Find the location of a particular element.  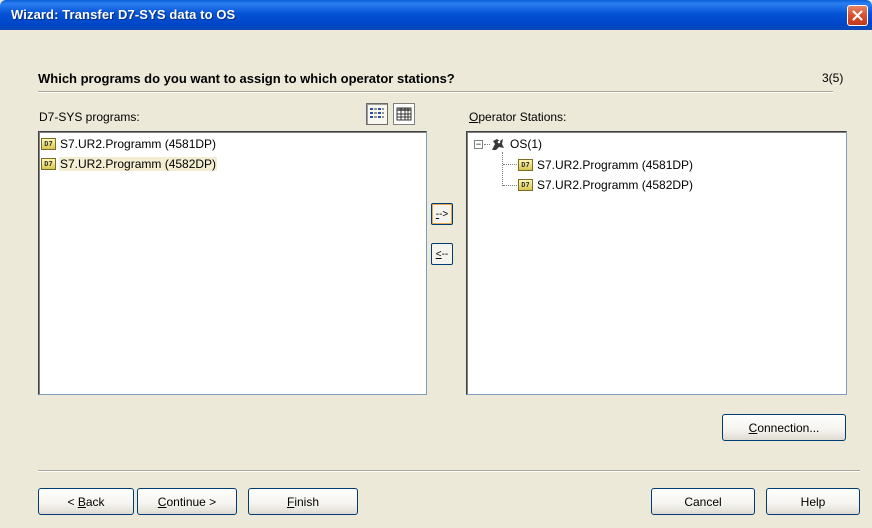

list-item-label: S7.UR2.Programm (4582DP) is located at coordinates (138, 164).